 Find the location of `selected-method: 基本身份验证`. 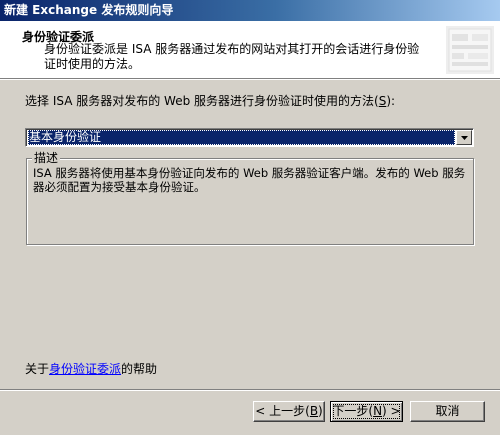

selected-method: 基本身份验证 is located at coordinates (241, 137).